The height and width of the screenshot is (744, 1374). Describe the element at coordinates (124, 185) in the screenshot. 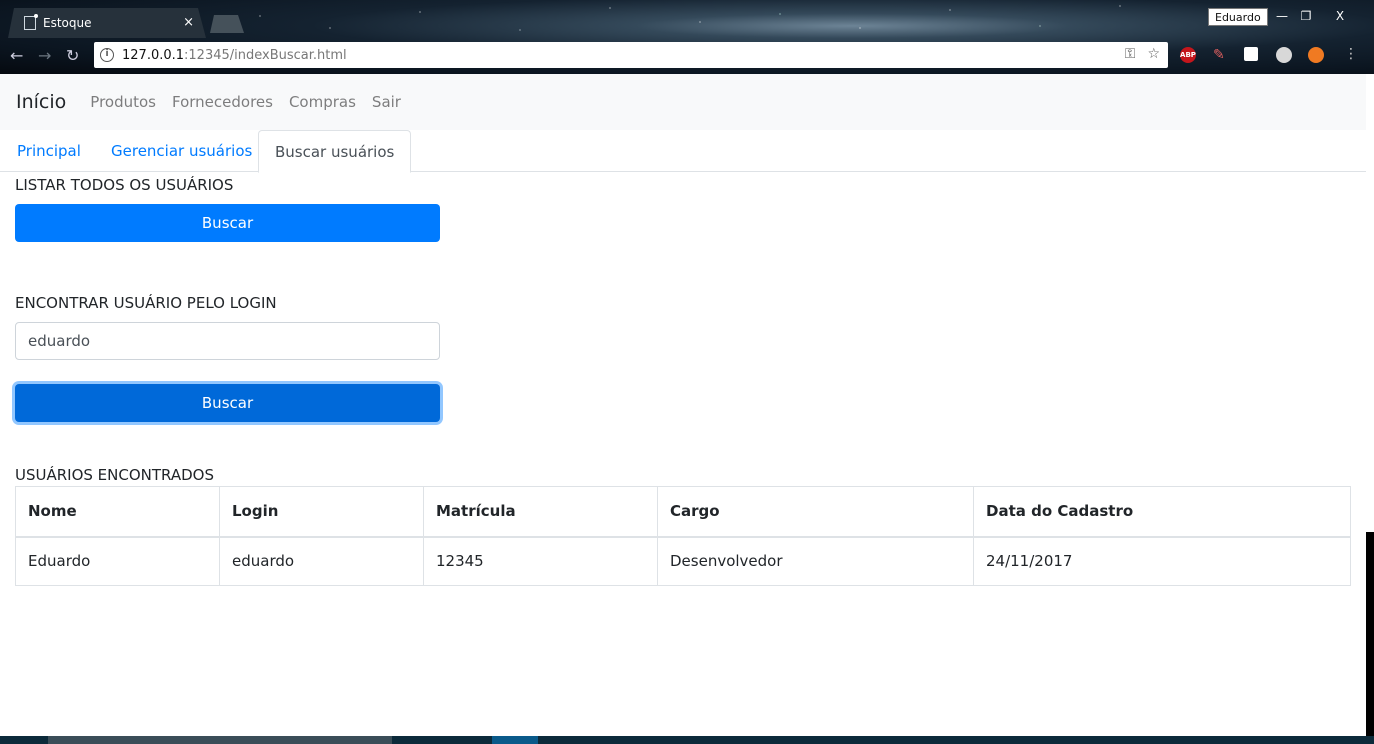

I see `list-all-heading: LISTAR TODOS OS USUÁRIOS` at that location.